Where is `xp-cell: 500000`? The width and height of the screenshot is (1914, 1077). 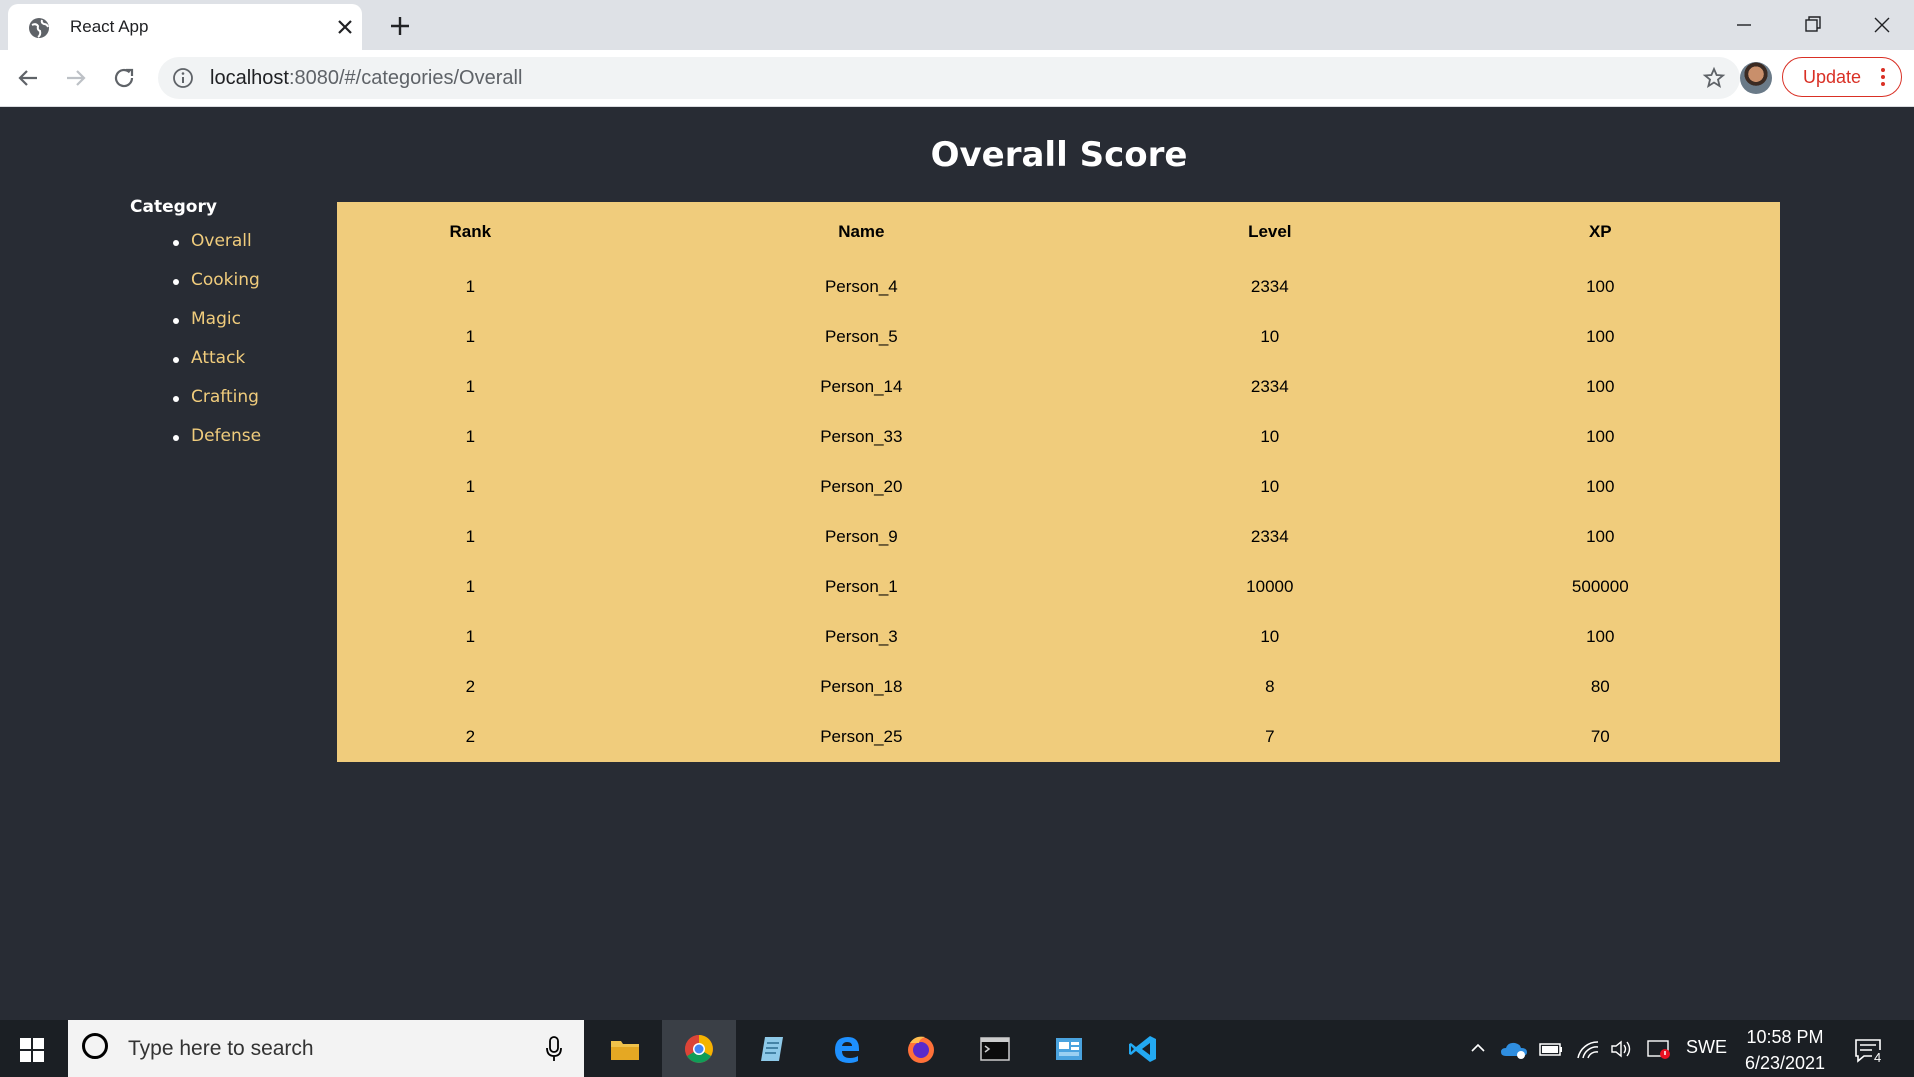 xp-cell: 500000 is located at coordinates (1600, 586).